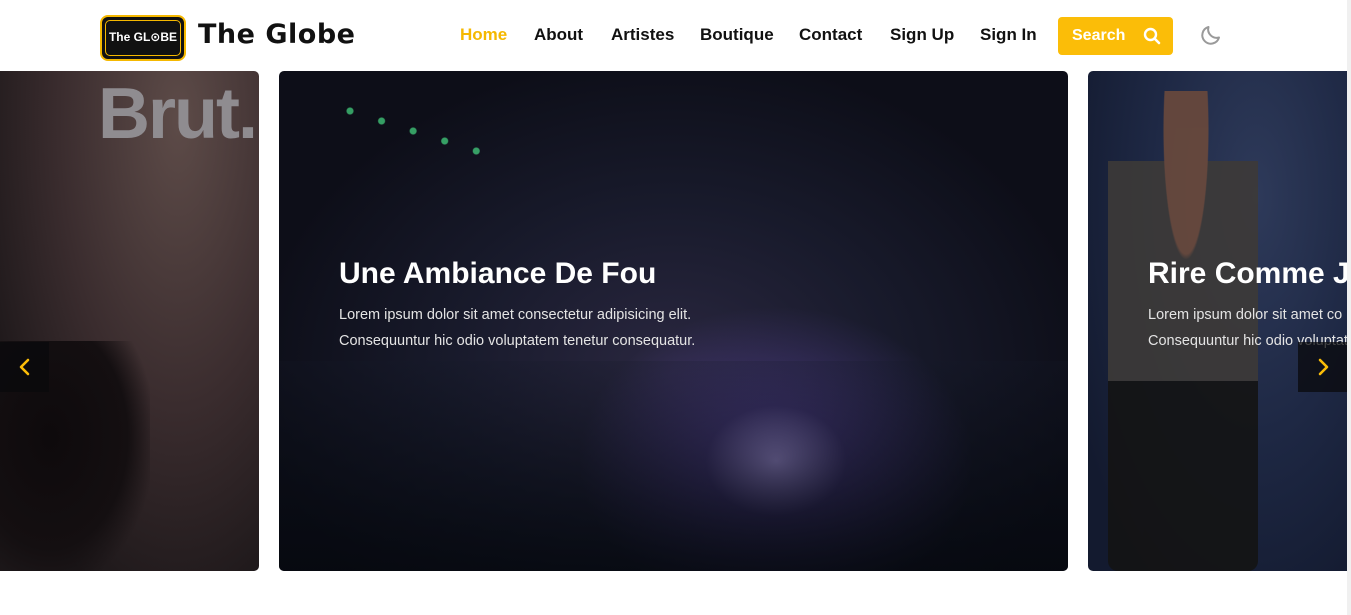  I want to click on moon-icon, so click(1211, 35).